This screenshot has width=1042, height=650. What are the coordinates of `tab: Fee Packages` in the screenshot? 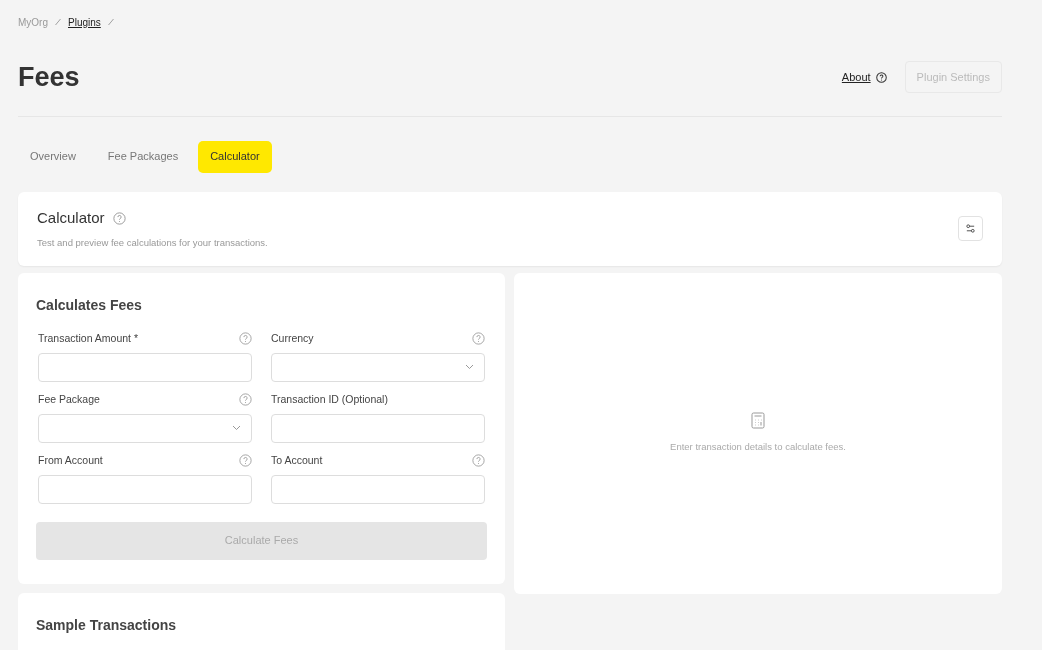 It's located at (143, 156).